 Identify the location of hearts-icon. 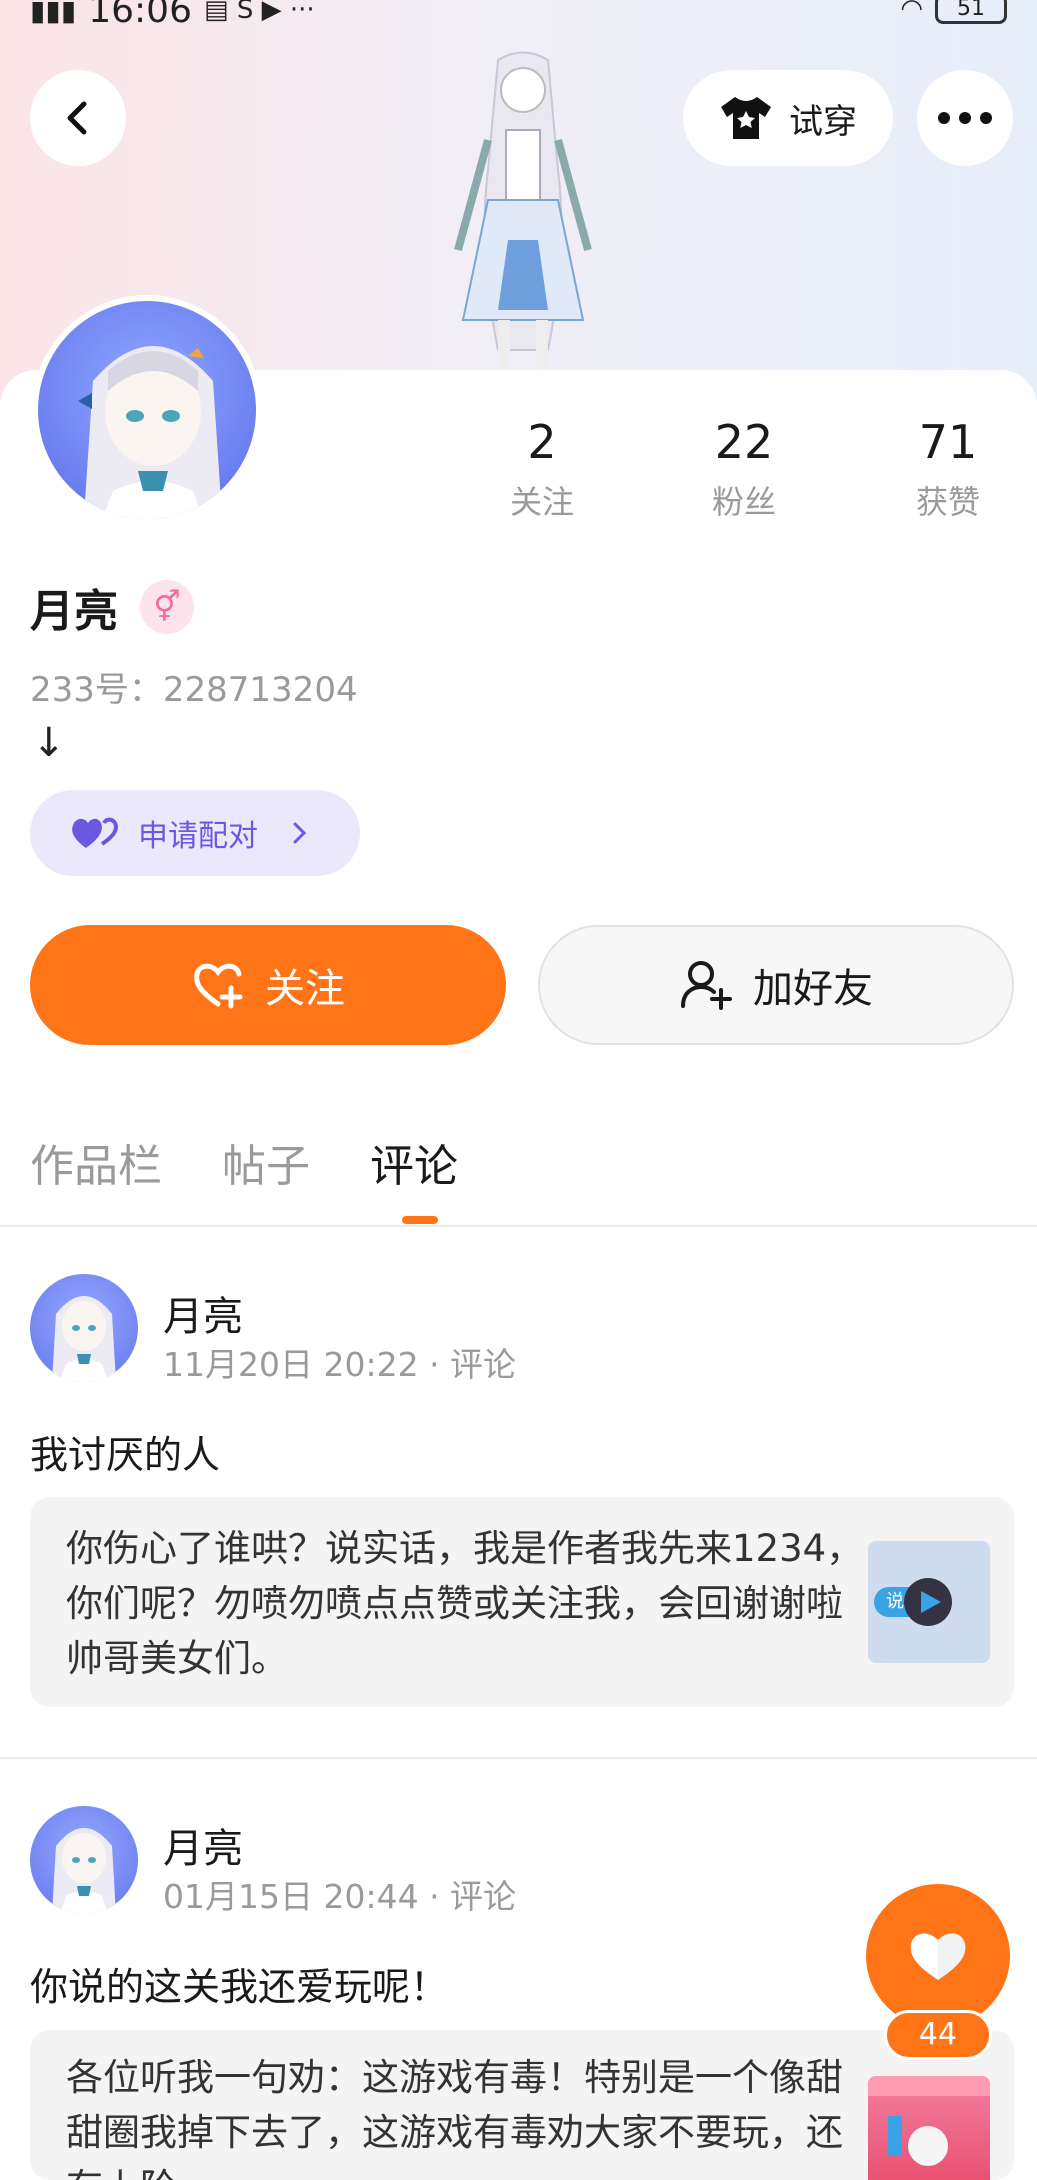
(95, 832).